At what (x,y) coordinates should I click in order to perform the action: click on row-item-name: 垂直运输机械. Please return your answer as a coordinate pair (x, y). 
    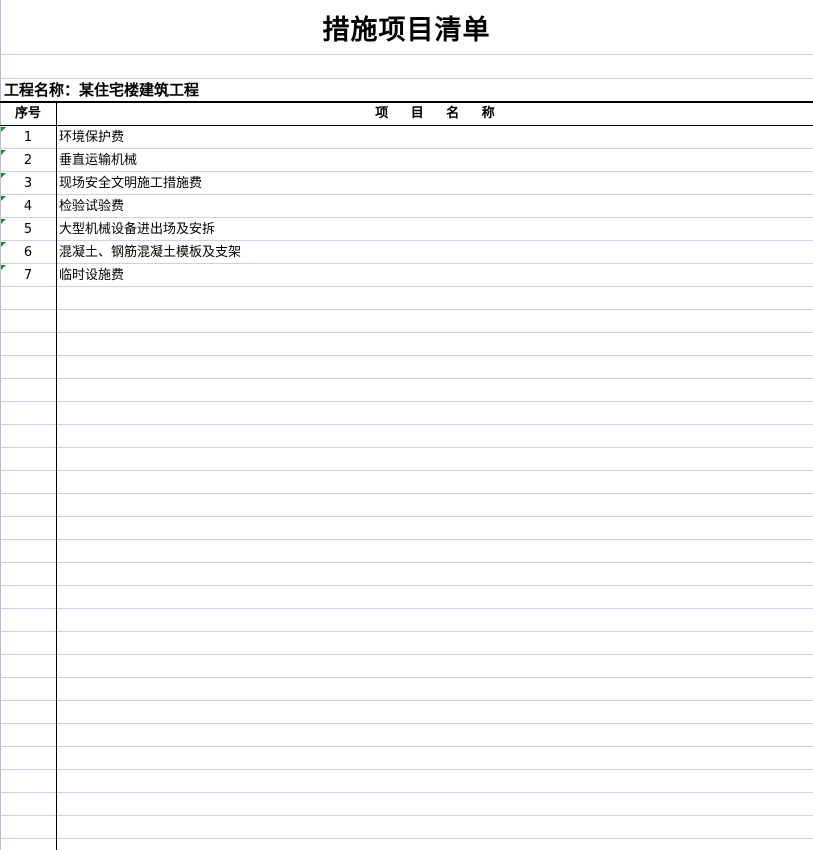
    Looking at the image, I should click on (98, 160).